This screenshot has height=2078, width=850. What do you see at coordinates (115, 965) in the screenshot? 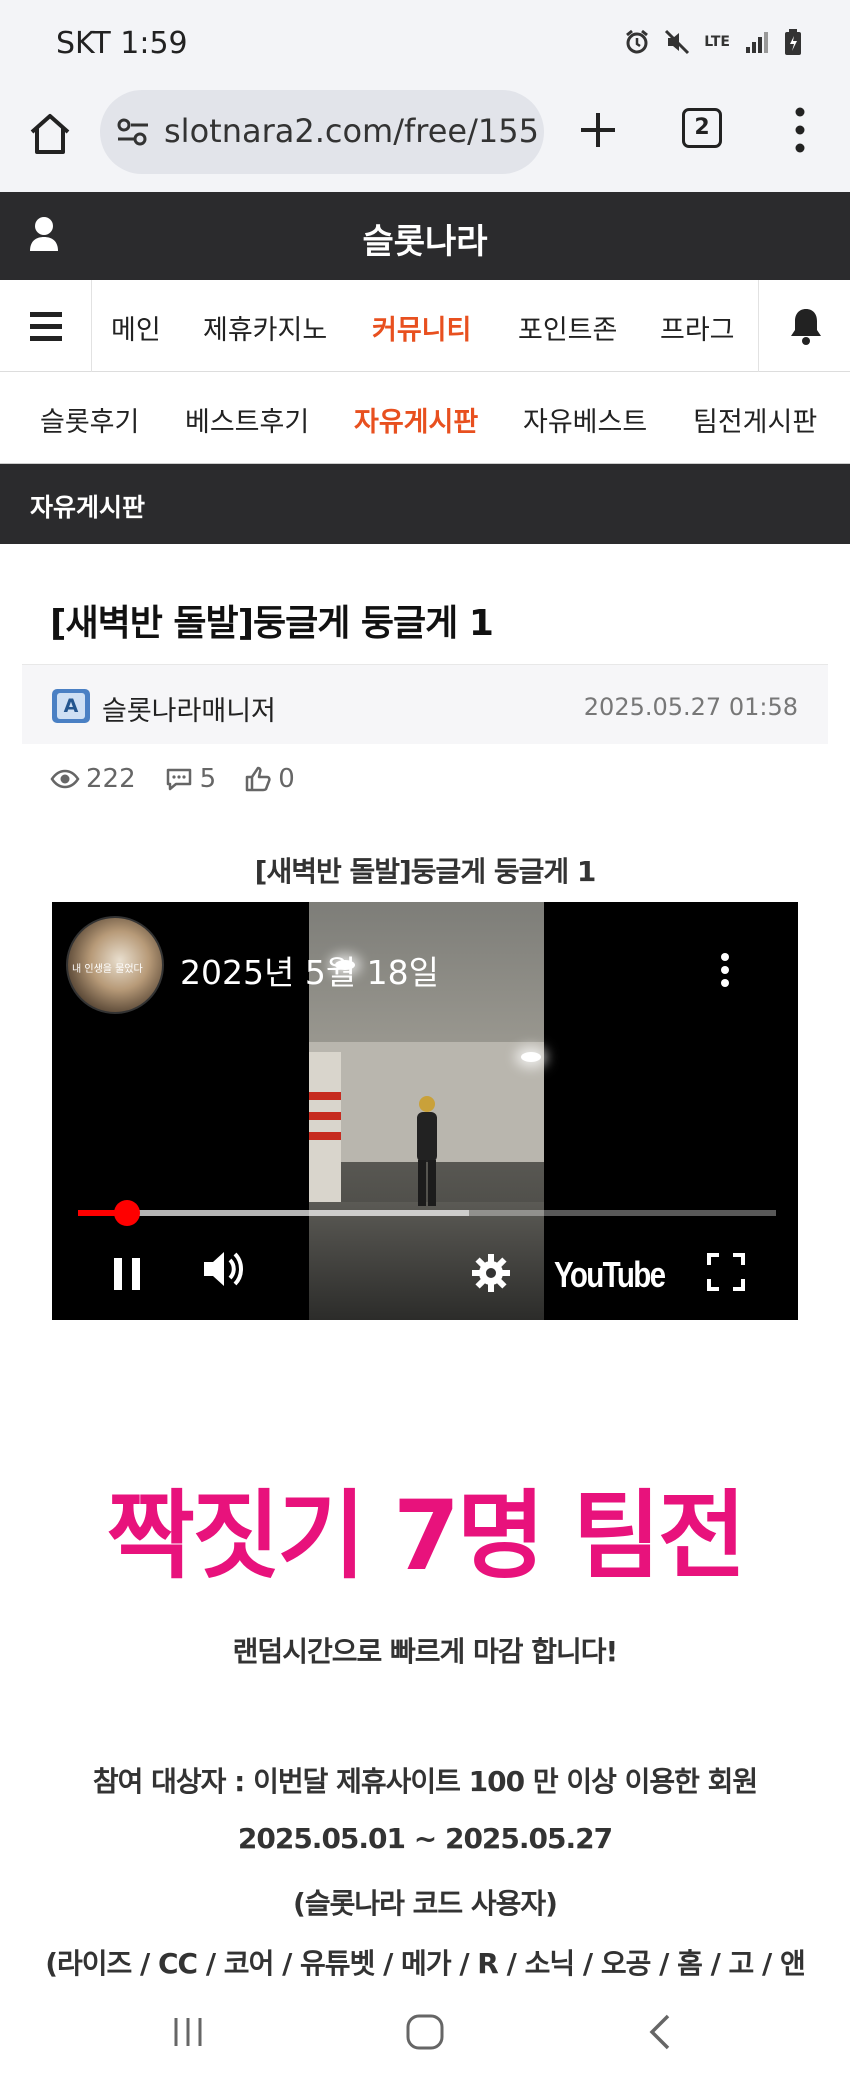
I see `channel-avatar: 내 인생을 물었다` at bounding box center [115, 965].